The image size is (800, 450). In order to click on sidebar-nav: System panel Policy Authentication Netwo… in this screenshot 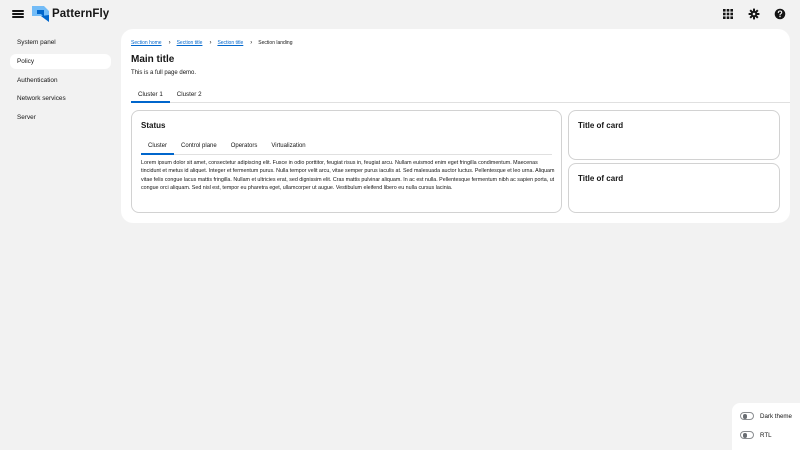, I will do `click(60, 82)`.